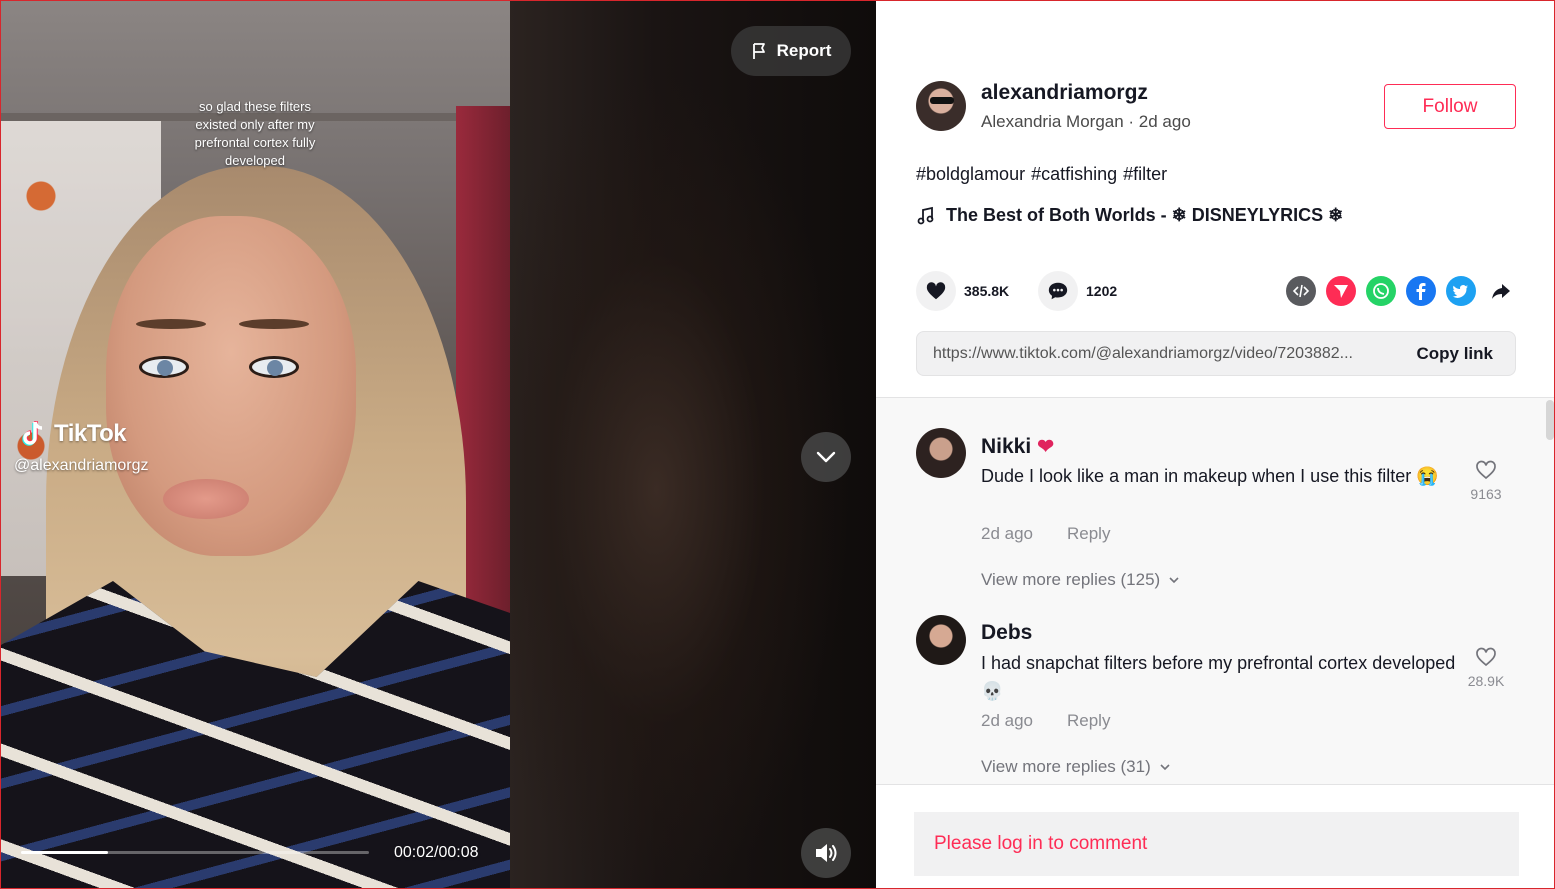 The height and width of the screenshot is (889, 1555). Describe the element at coordinates (436, 852) in the screenshot. I see `video-time-readout: 00:02/00:08` at that location.